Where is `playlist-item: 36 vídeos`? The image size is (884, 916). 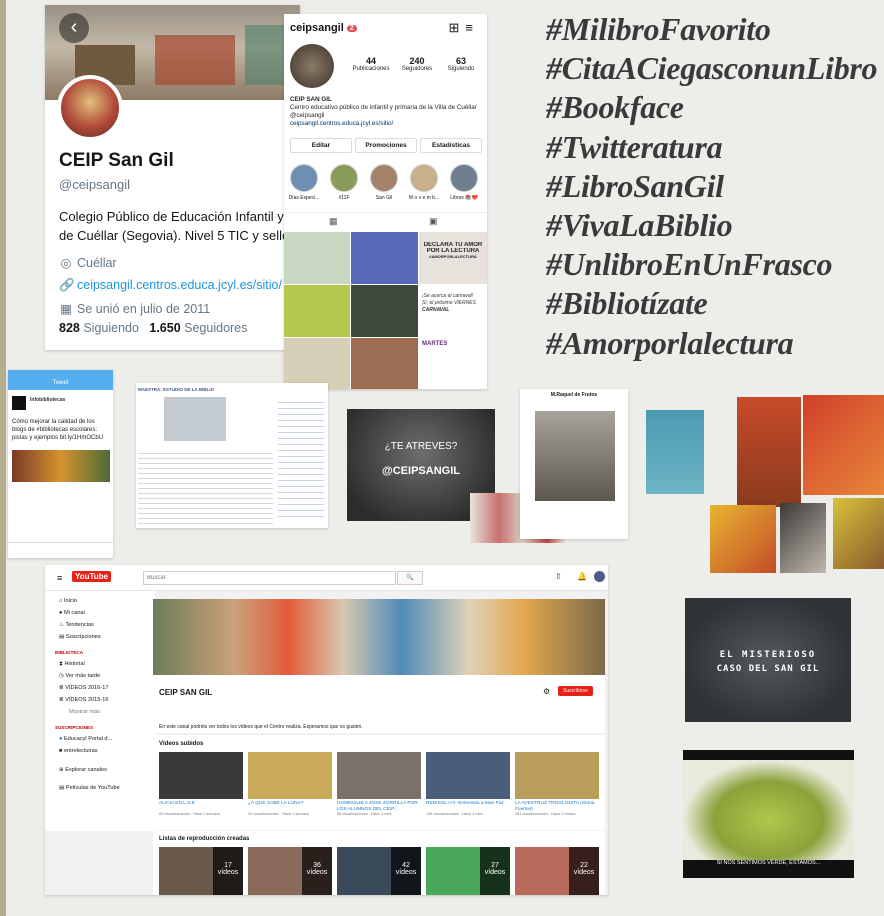
playlist-item: 36 vídeos is located at coordinates (290, 871).